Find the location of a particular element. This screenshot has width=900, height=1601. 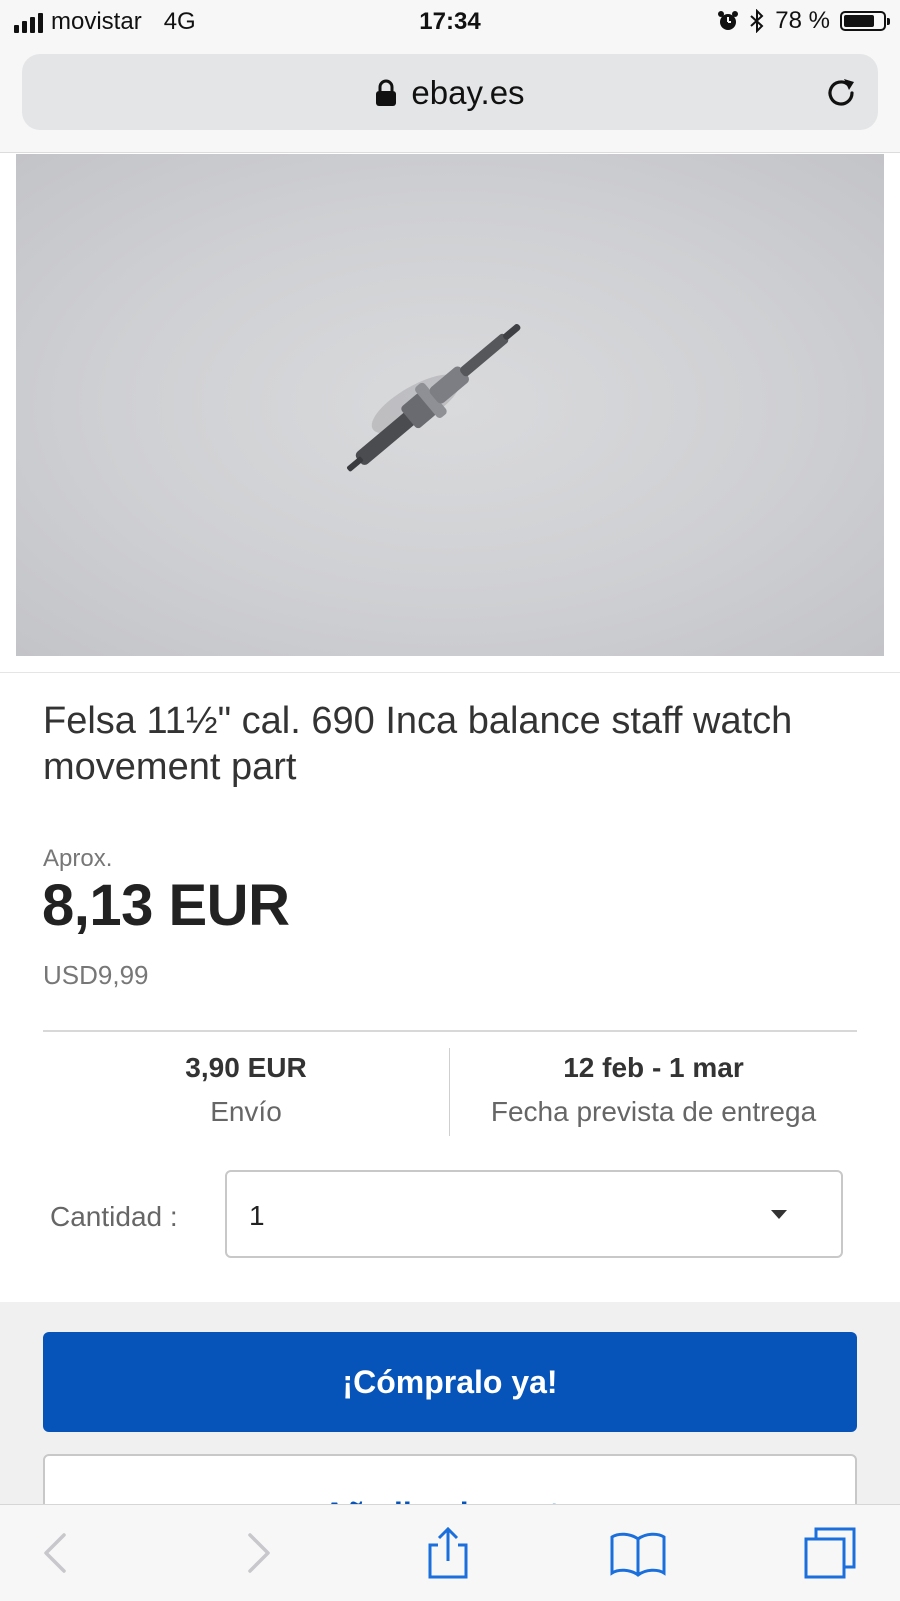

forward-icon is located at coordinates (256, 1553).